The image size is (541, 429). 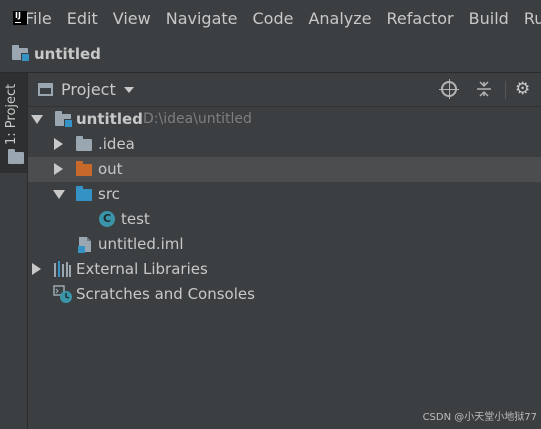 What do you see at coordinates (38, 18) in the screenshot?
I see `menu-file: File` at bounding box center [38, 18].